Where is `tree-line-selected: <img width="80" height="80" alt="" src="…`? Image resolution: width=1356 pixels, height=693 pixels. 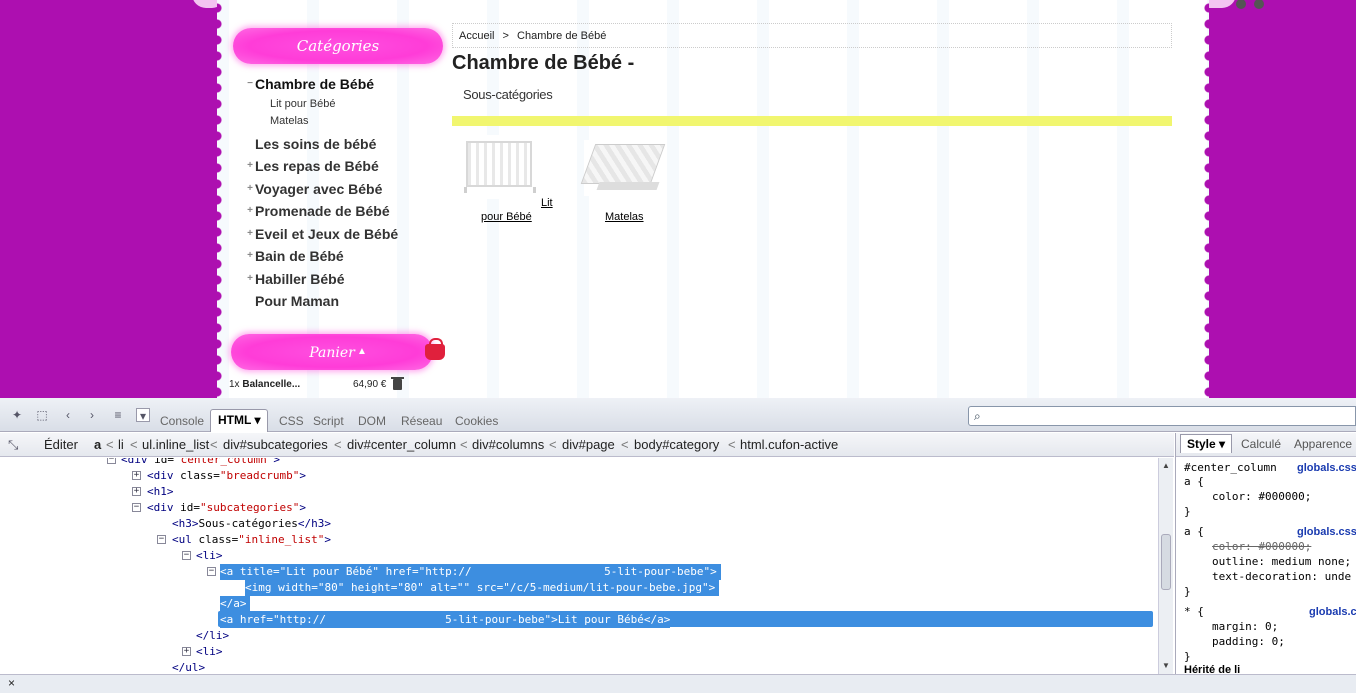
tree-line-selected: <img width="80" height="80" alt="" src="… is located at coordinates (482, 588).